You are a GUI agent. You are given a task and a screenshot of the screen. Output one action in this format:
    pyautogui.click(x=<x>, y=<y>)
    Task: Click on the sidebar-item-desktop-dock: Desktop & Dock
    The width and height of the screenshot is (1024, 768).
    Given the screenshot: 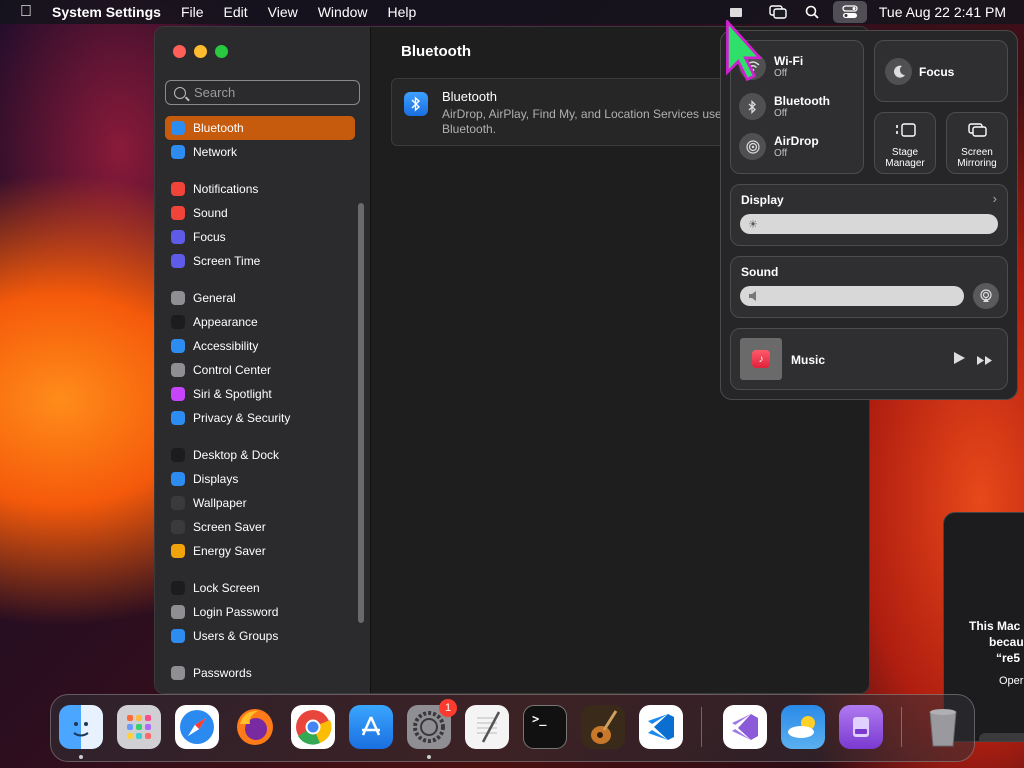 What is the action you would take?
    pyautogui.click(x=260, y=455)
    